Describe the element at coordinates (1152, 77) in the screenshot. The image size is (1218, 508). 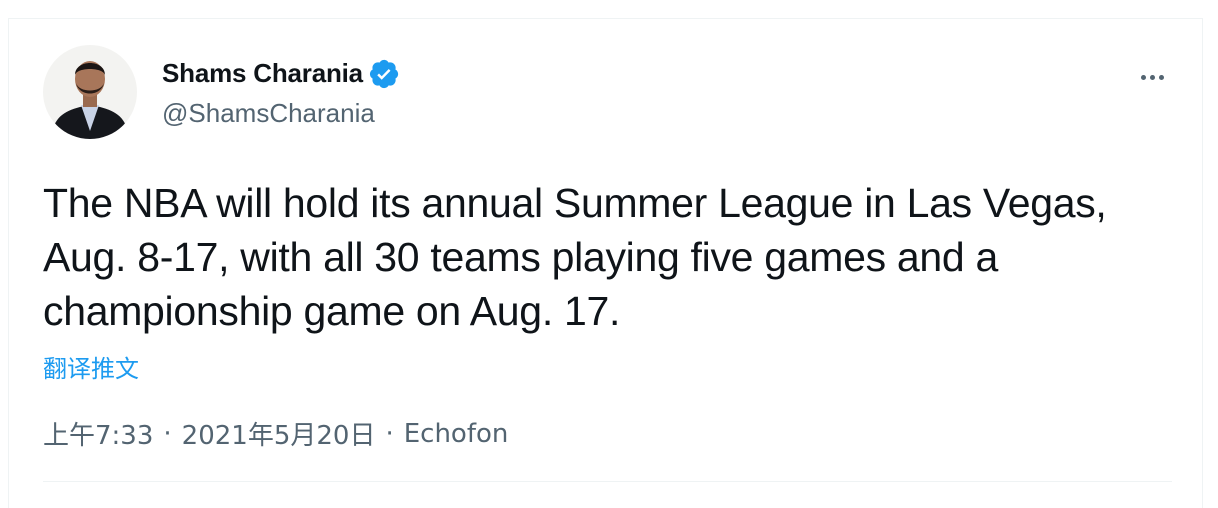
I see `more-dots-icon` at that location.